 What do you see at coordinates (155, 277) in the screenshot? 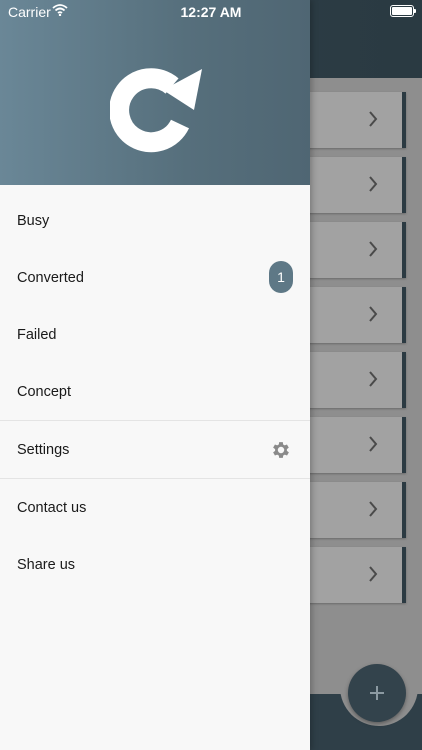
I see `menu-item-converted: Converted 1` at bounding box center [155, 277].